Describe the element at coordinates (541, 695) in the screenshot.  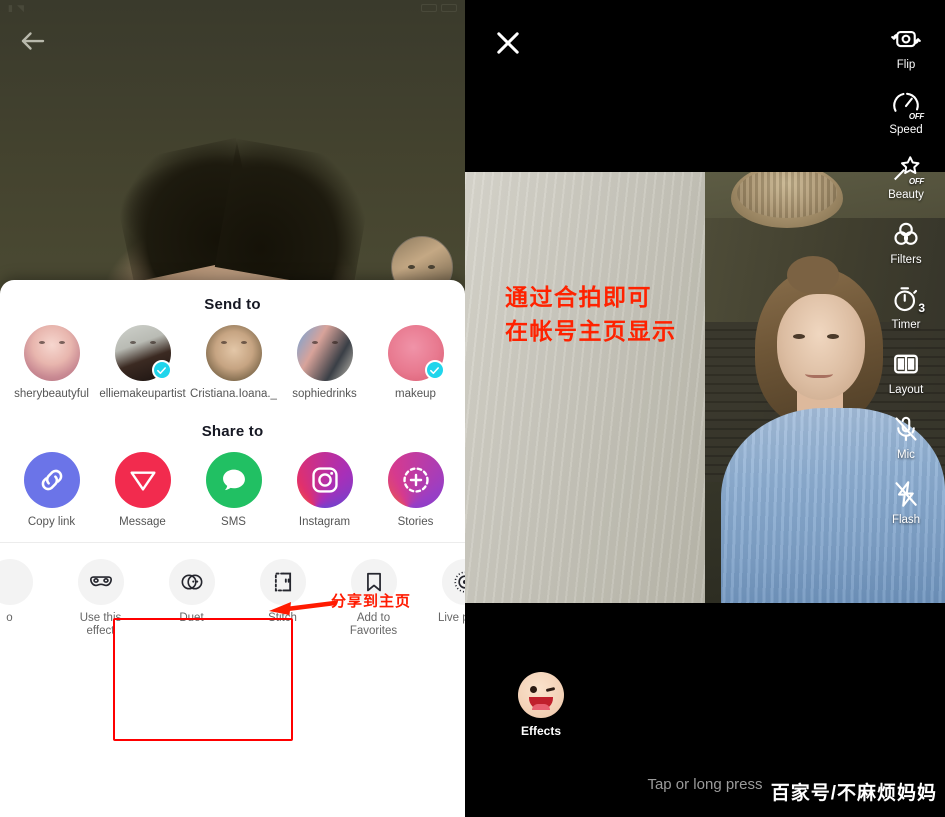
I see `smiley-effects-icon` at that location.